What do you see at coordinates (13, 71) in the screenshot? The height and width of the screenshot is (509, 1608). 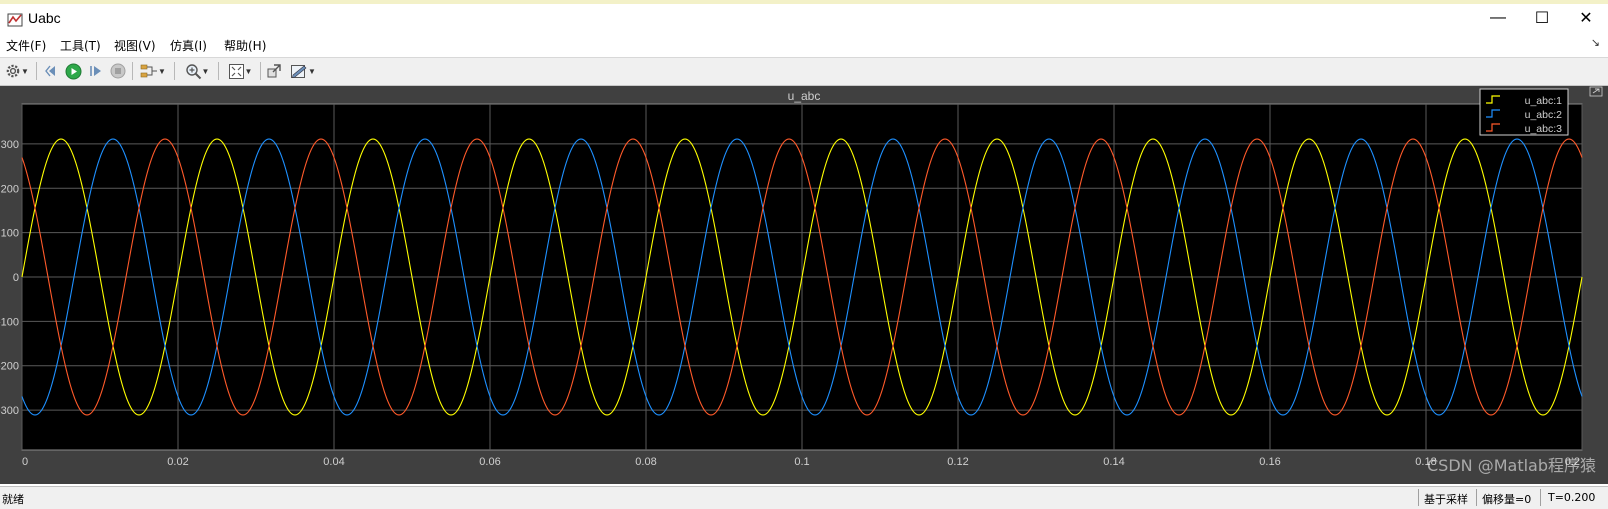 I see `settings-icon` at bounding box center [13, 71].